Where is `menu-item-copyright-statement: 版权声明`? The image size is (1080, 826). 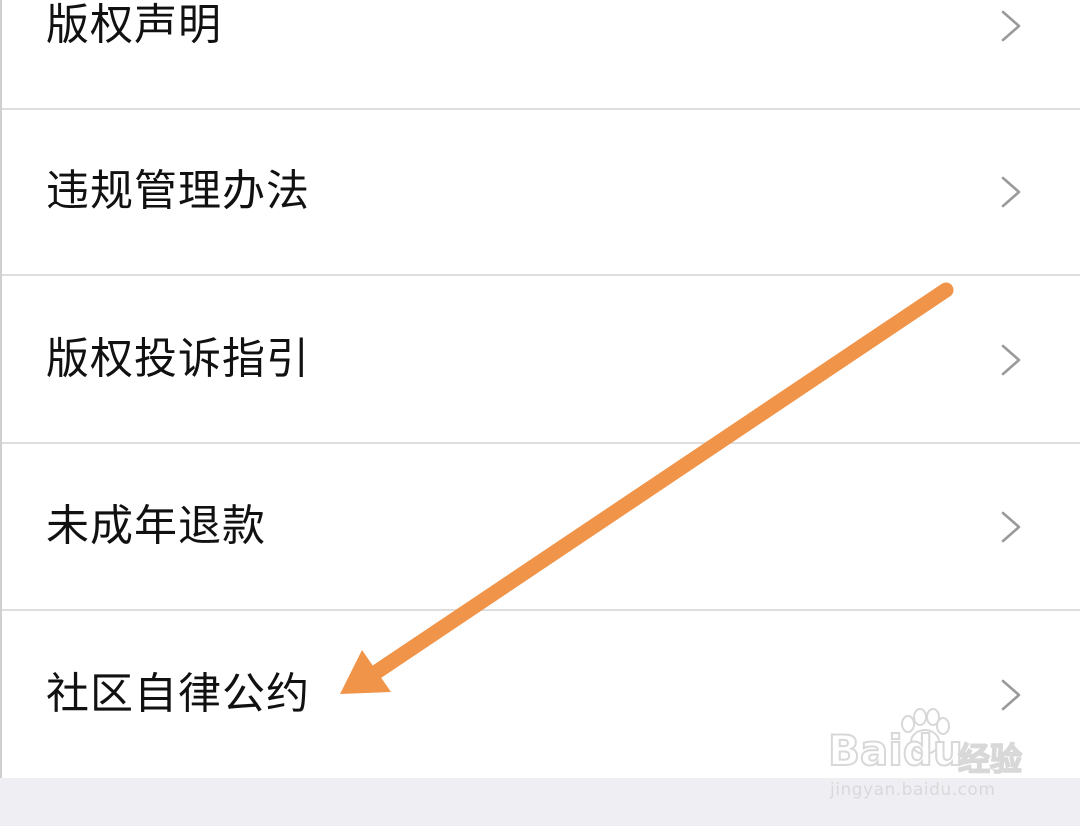 menu-item-copyright-statement: 版权声明 is located at coordinates (540, 55).